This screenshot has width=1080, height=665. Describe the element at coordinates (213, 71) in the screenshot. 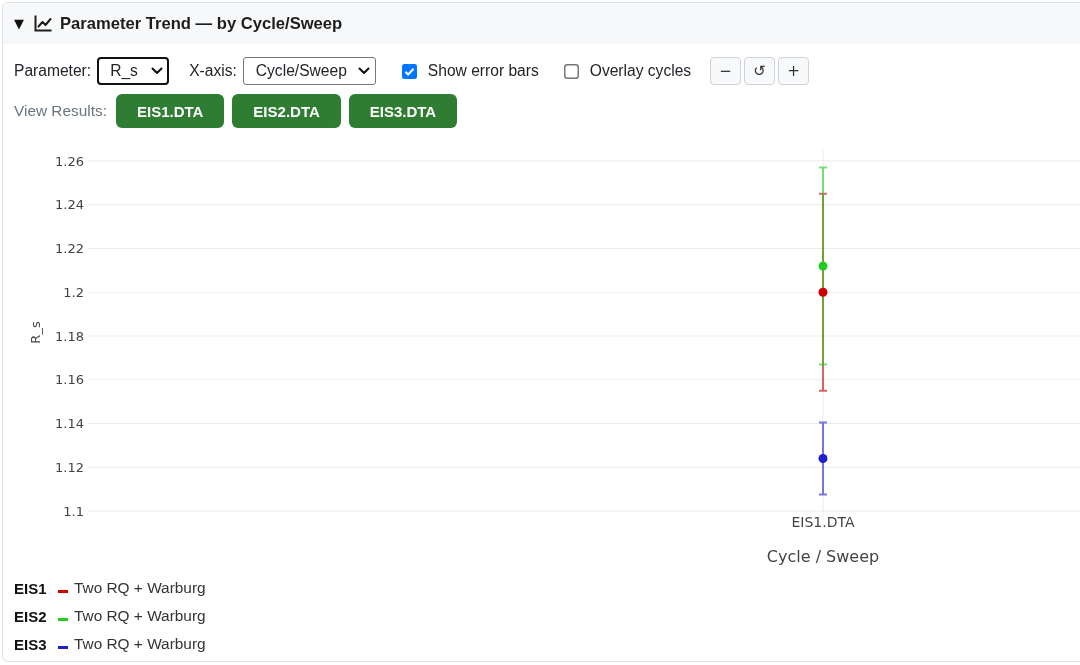

I see `field-label: X-axis:` at that location.